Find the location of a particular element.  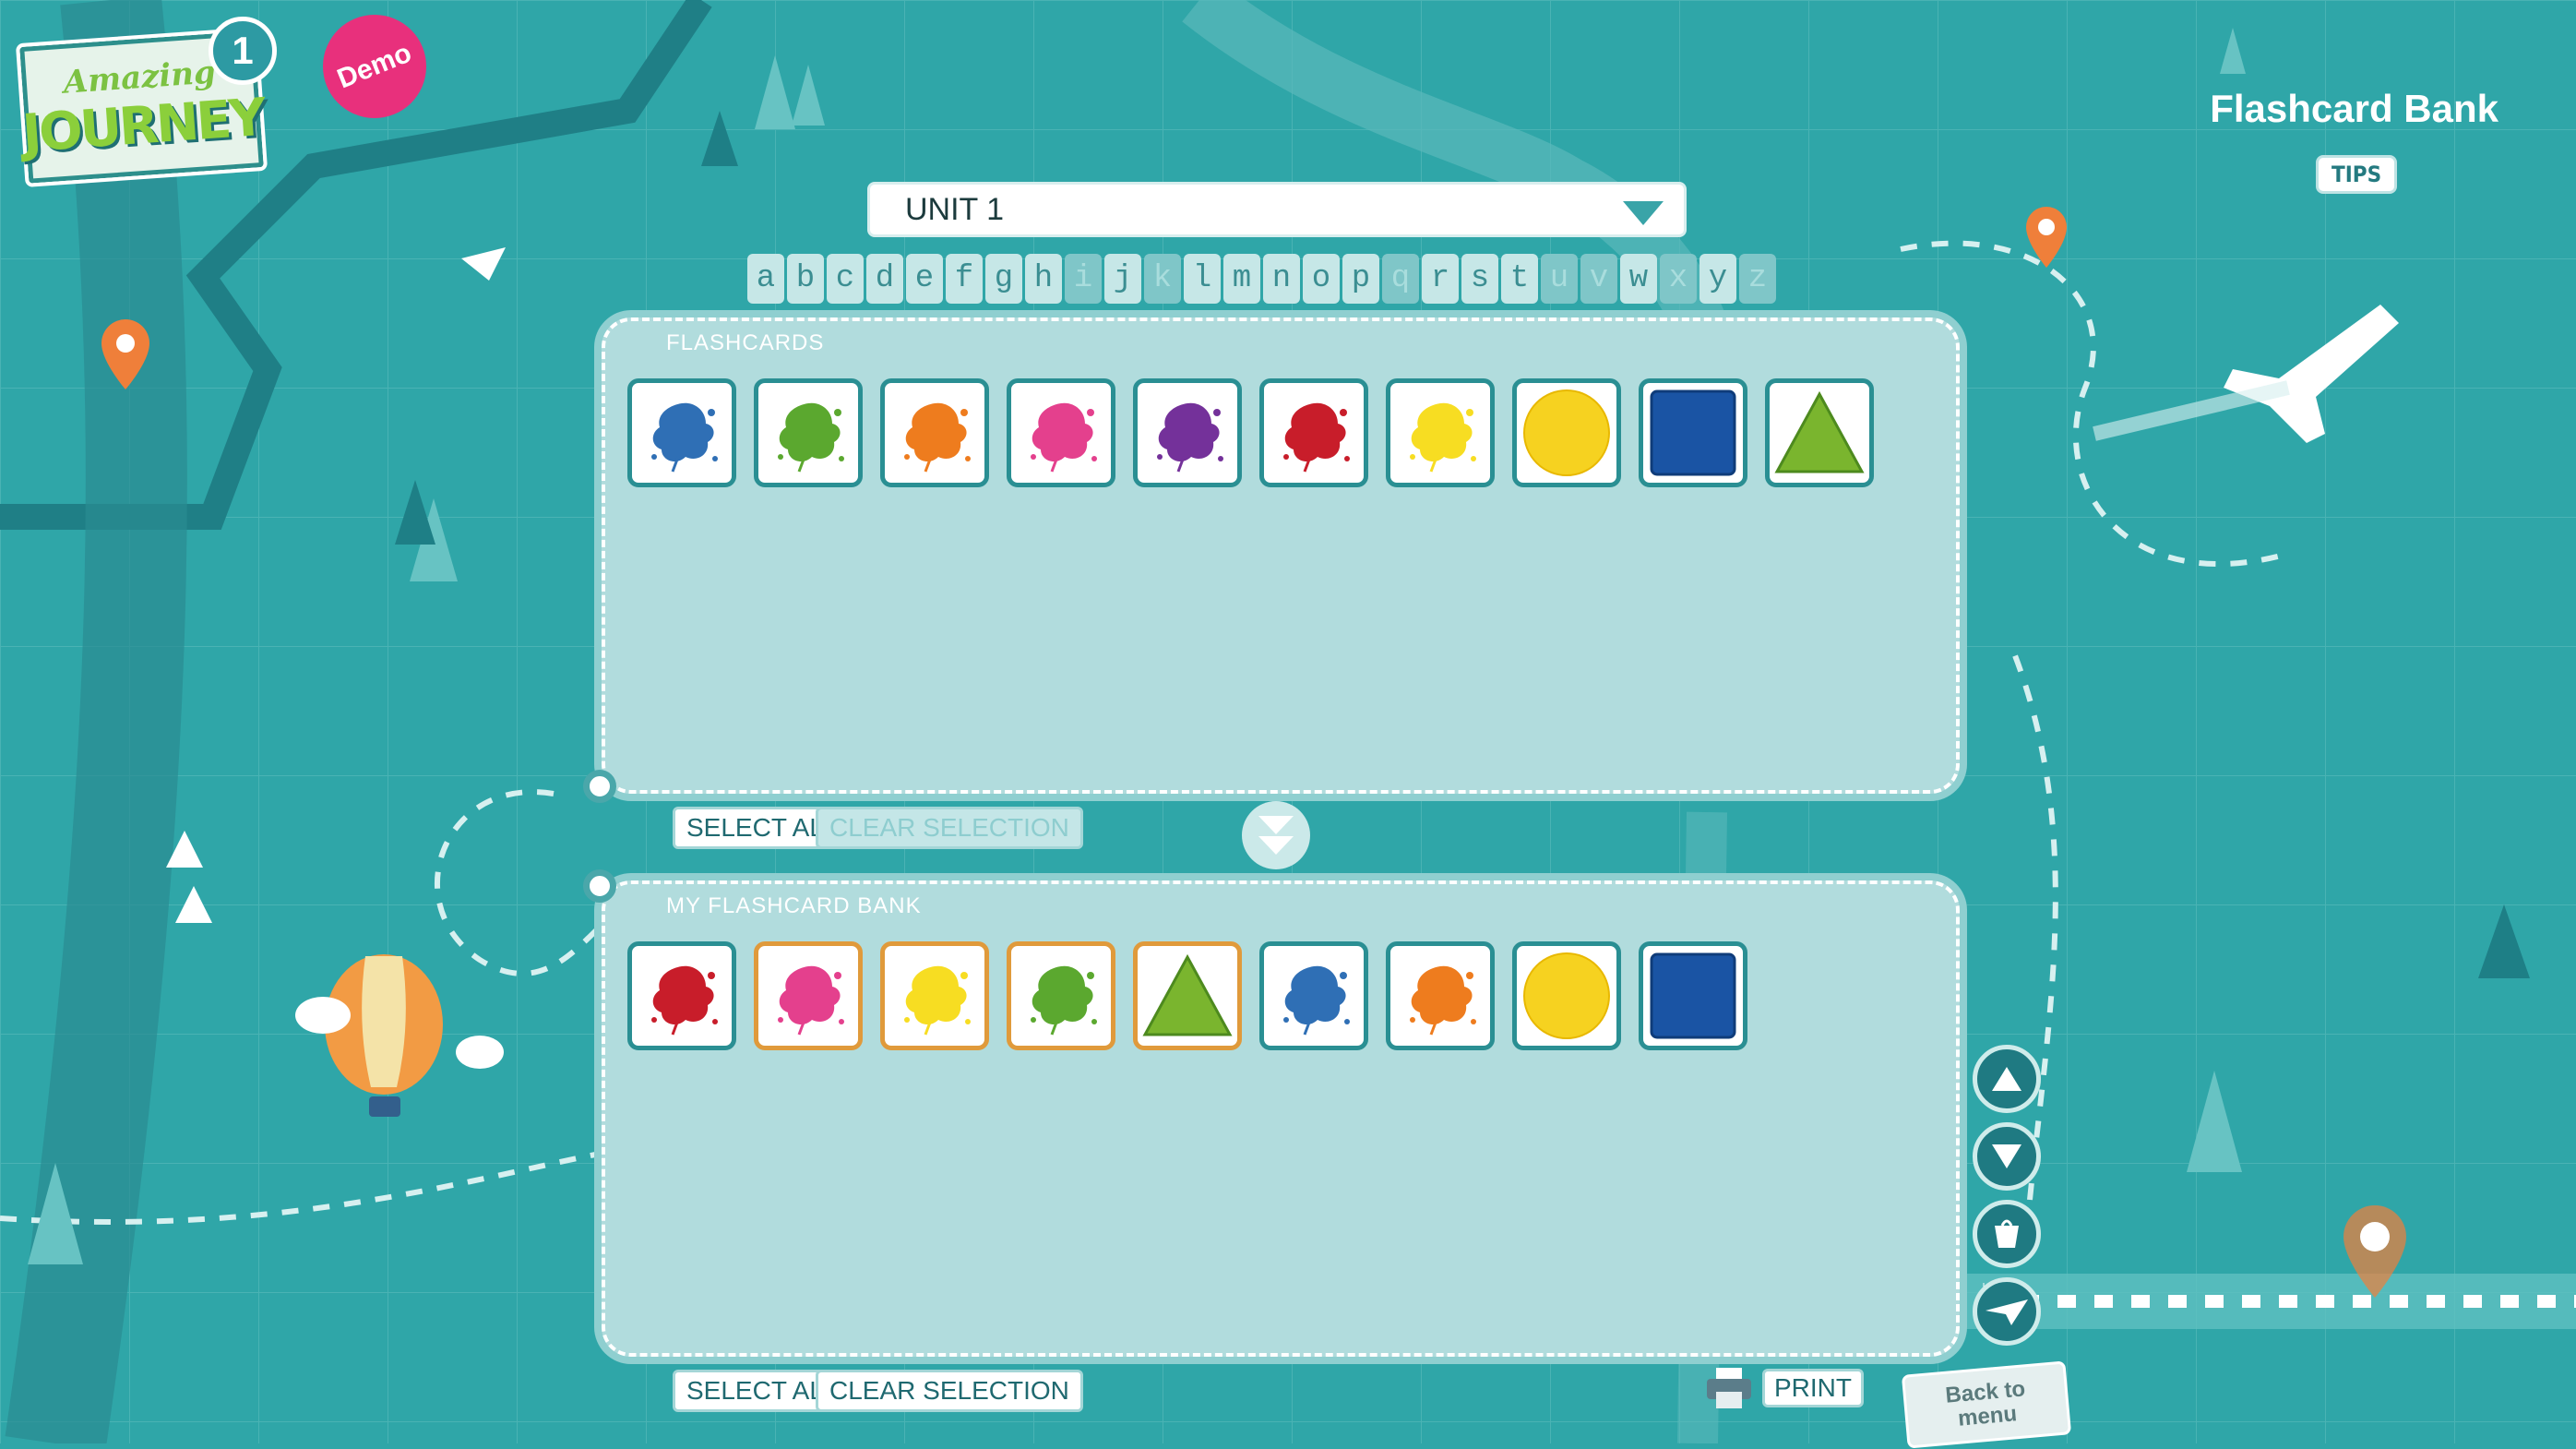

unit-select: UNIT 1 is located at coordinates (1277, 209).